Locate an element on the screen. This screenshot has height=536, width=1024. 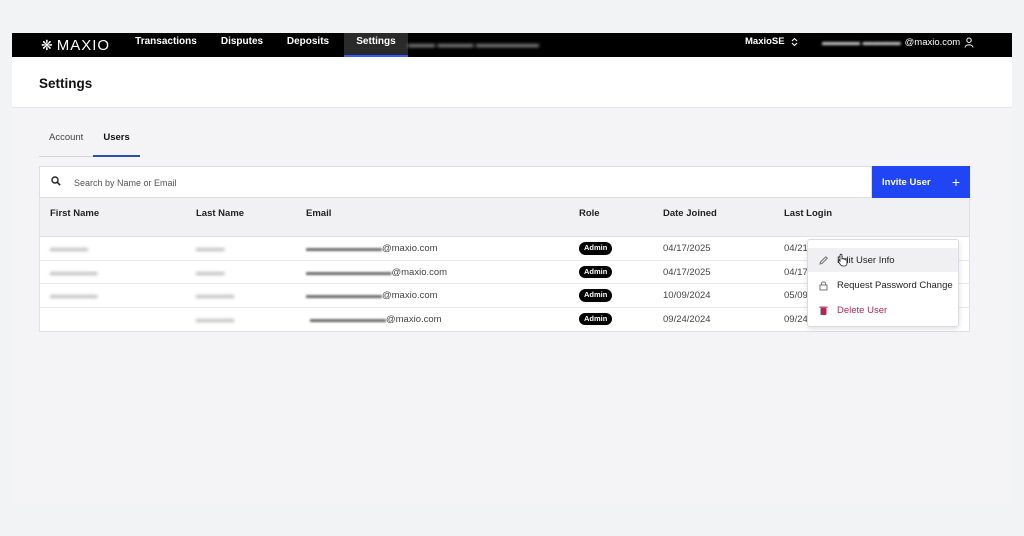
org-label: MaxioSE is located at coordinates (765, 41).